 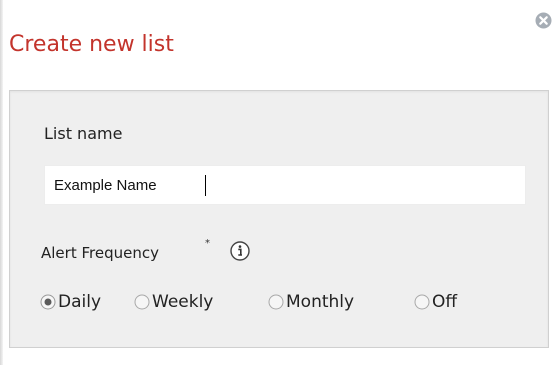 I want to click on radio-label-off: Off, so click(x=445, y=302).